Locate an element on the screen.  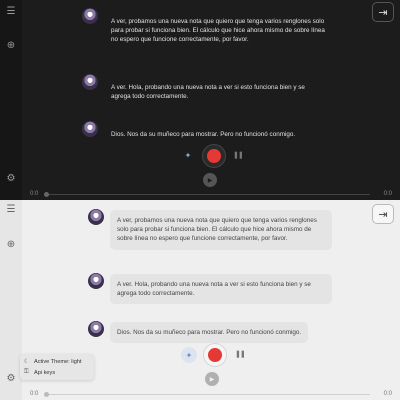
theme-toggle: ☾ Active Theme: light is located at coordinates (57, 361).